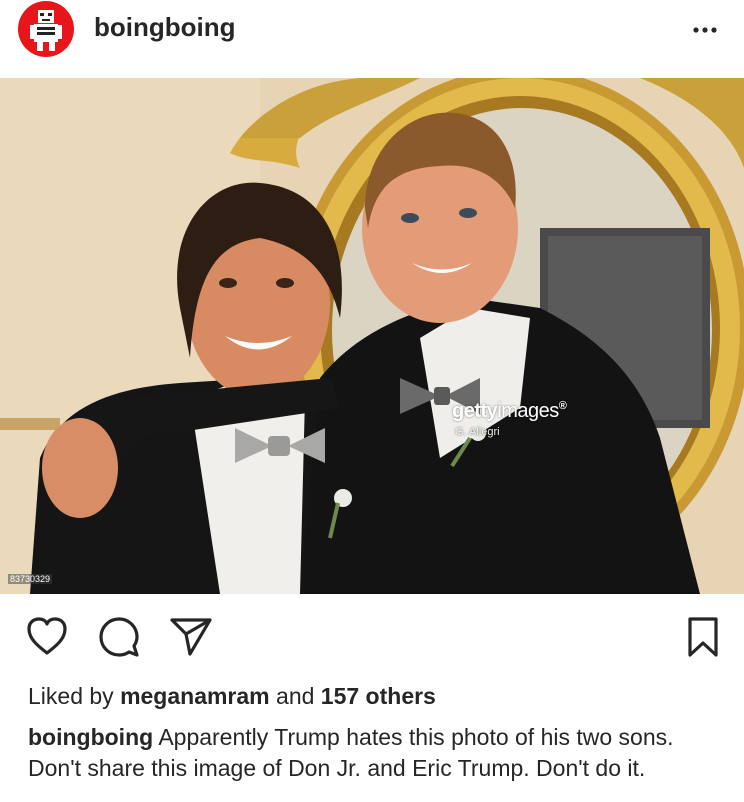 Image resolution: width=744 pixels, height=802 pixels. What do you see at coordinates (528, 411) in the screenshot?
I see `watermark-light: images` at bounding box center [528, 411].